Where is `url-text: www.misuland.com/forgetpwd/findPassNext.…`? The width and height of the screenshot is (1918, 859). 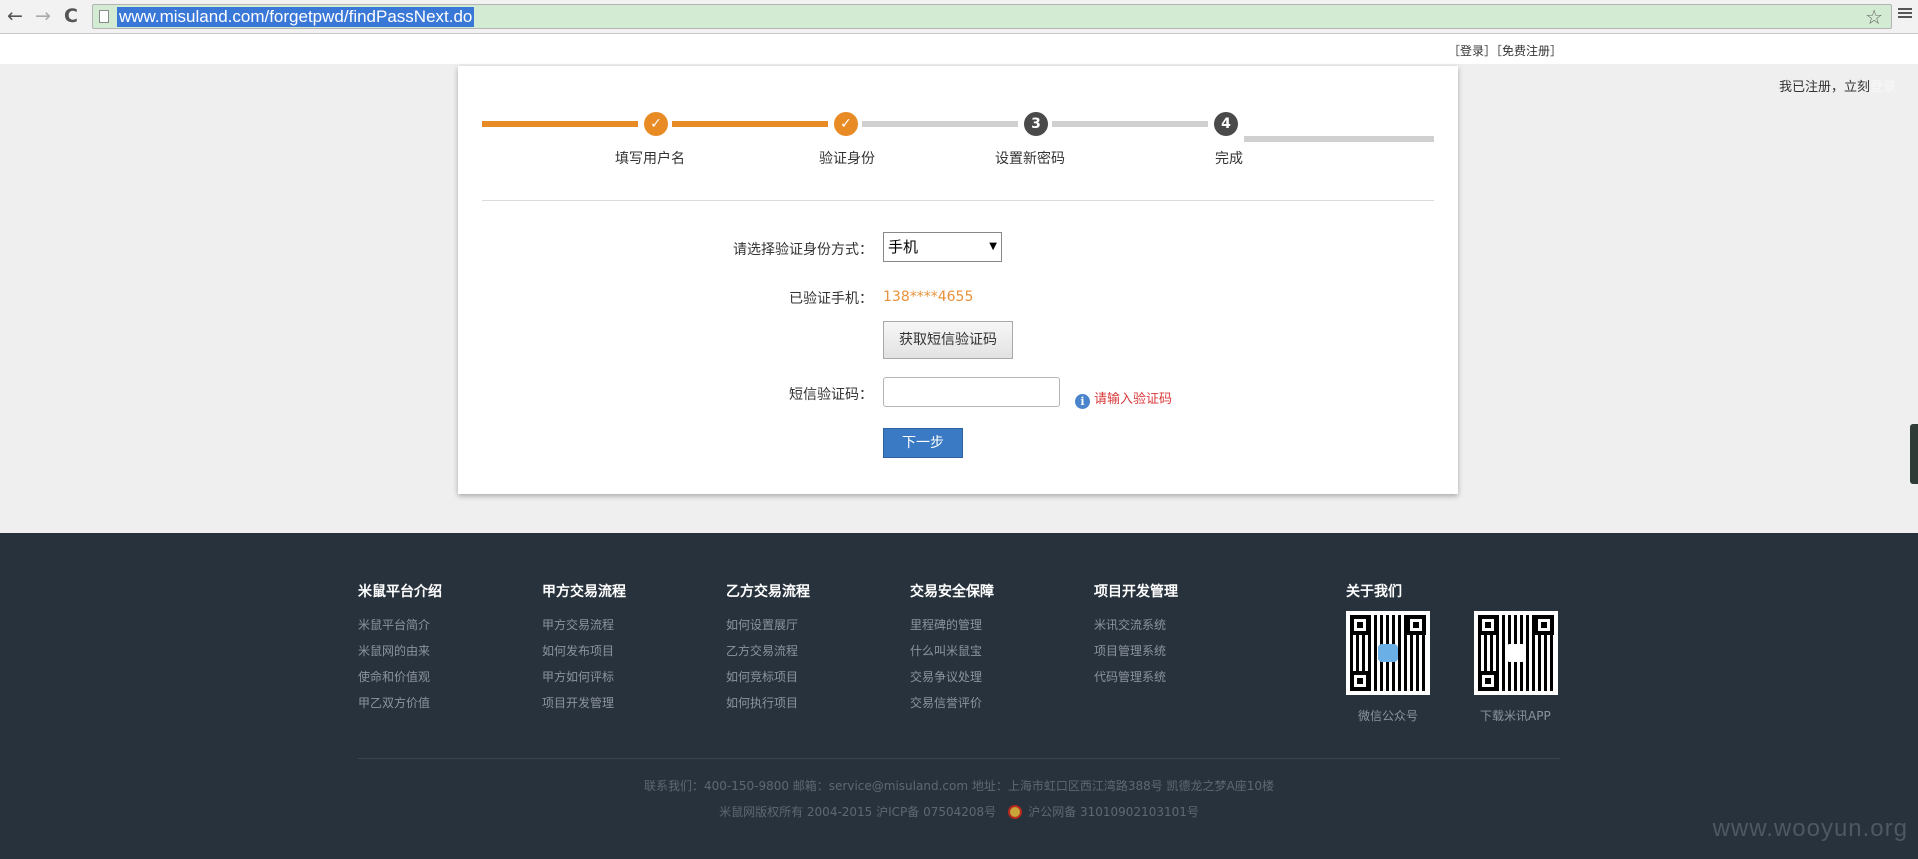 url-text: www.misuland.com/forgetpwd/findPassNext.… is located at coordinates (296, 17).